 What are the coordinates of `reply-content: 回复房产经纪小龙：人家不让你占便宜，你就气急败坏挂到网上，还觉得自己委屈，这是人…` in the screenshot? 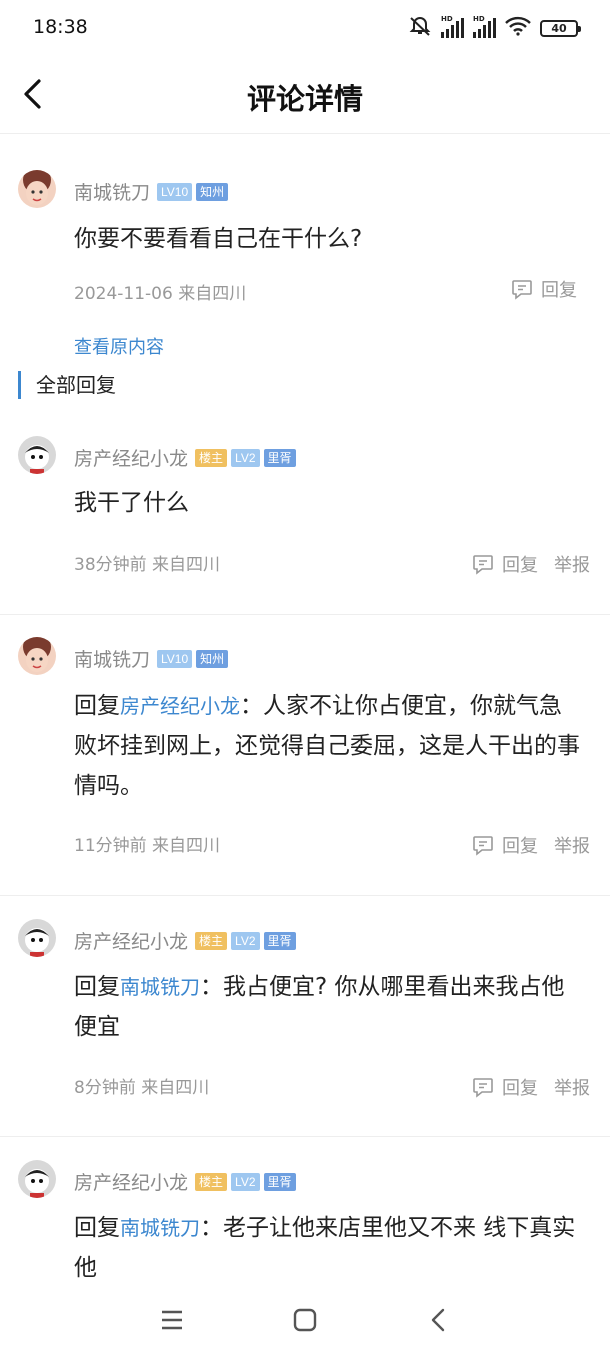 It's located at (329, 746).